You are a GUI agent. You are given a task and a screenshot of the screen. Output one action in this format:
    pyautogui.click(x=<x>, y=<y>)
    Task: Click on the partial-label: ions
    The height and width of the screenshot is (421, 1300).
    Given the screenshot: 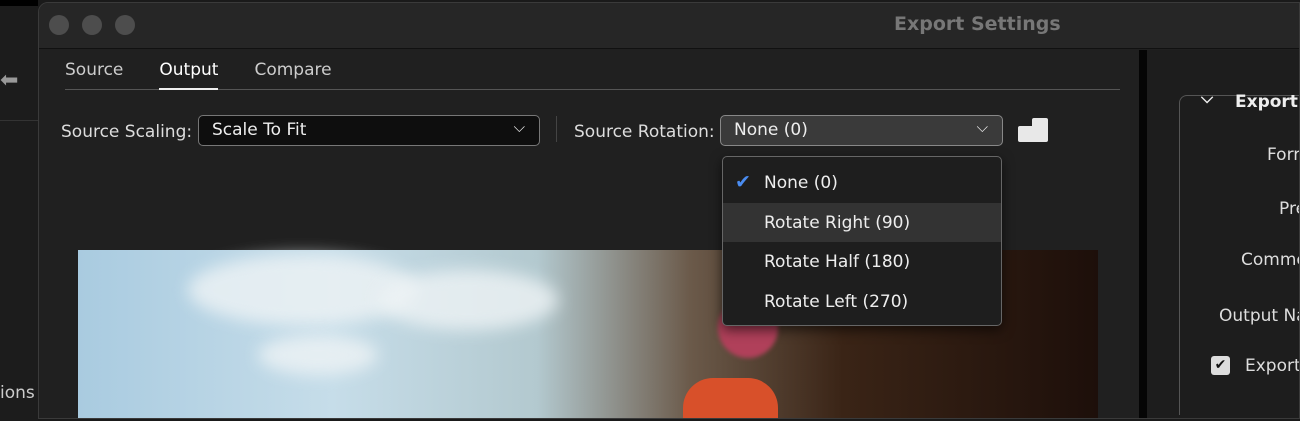 What is the action you would take?
    pyautogui.click(x=17, y=393)
    